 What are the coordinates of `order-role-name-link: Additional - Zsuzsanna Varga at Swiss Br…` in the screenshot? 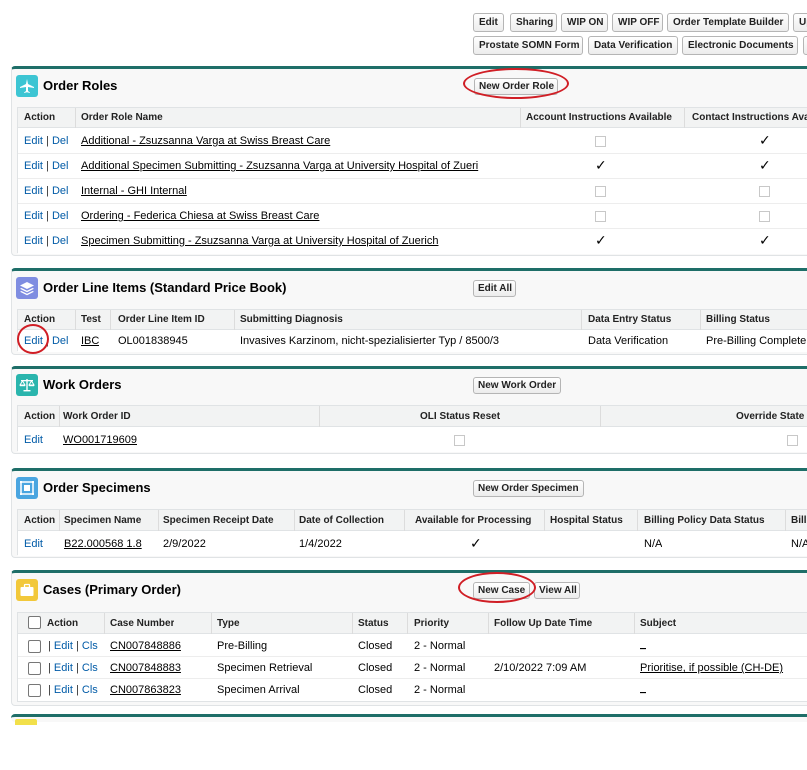 It's located at (205, 141).